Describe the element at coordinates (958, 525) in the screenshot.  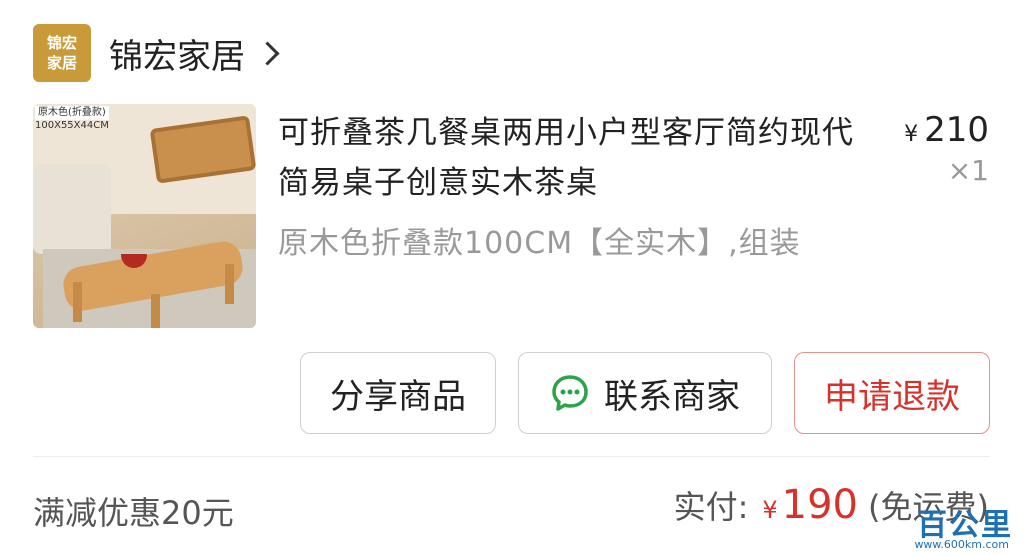
I see `site-watermark: 百公里 www.600km.com` at that location.